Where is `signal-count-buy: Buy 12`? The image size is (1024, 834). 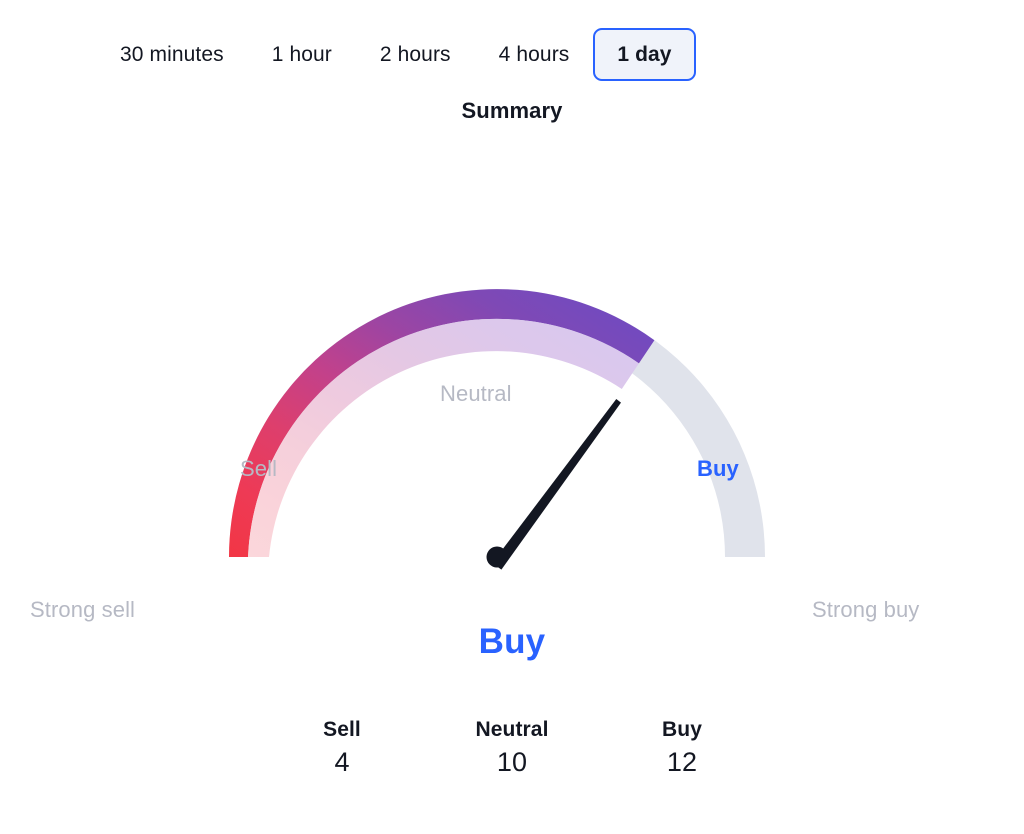 signal-count-buy: Buy 12 is located at coordinates (682, 748).